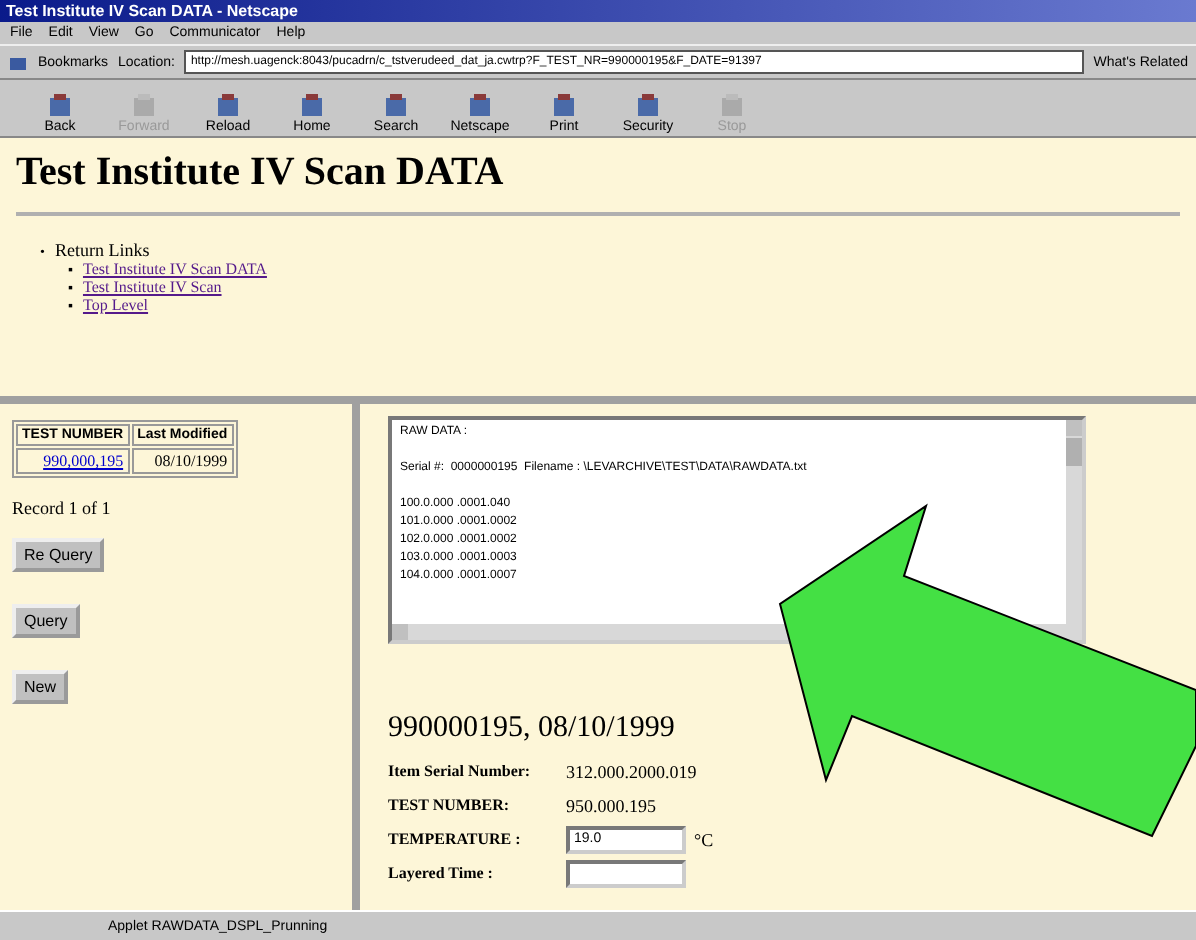 This screenshot has width=1196, height=940. What do you see at coordinates (455, 839) in the screenshot?
I see `field-label: TEMPERATURE :` at bounding box center [455, 839].